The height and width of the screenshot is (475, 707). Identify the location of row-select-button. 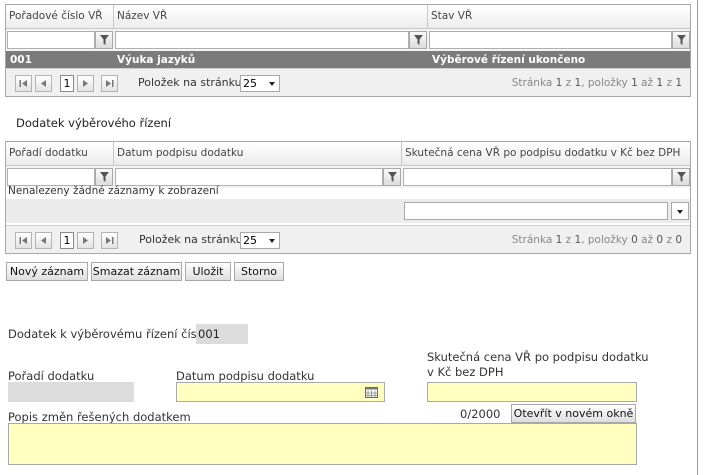
(680, 211).